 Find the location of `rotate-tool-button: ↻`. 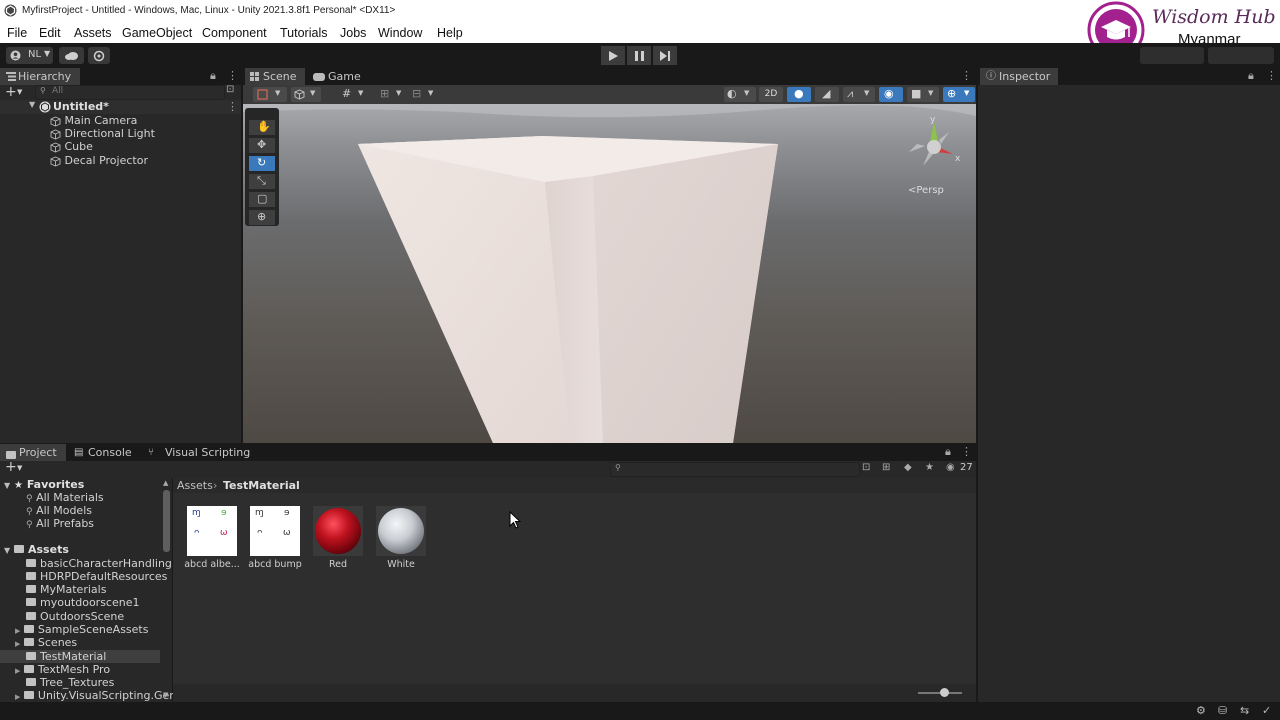

rotate-tool-button: ↻ is located at coordinates (262, 163).